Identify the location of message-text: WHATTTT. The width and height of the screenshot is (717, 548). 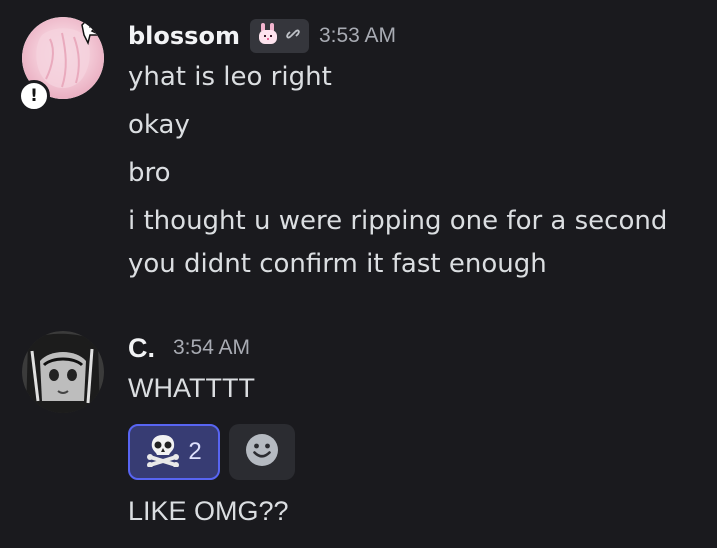
(191, 388).